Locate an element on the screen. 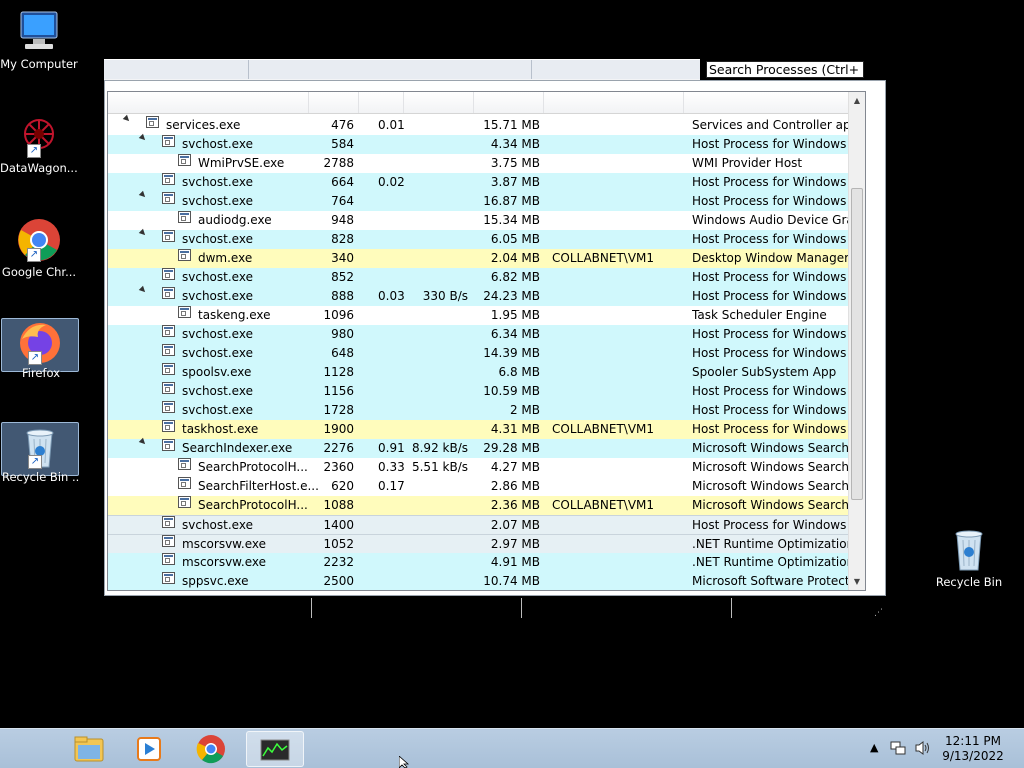 The image size is (1024, 768). process-pid: 888 is located at coordinates (342, 296).